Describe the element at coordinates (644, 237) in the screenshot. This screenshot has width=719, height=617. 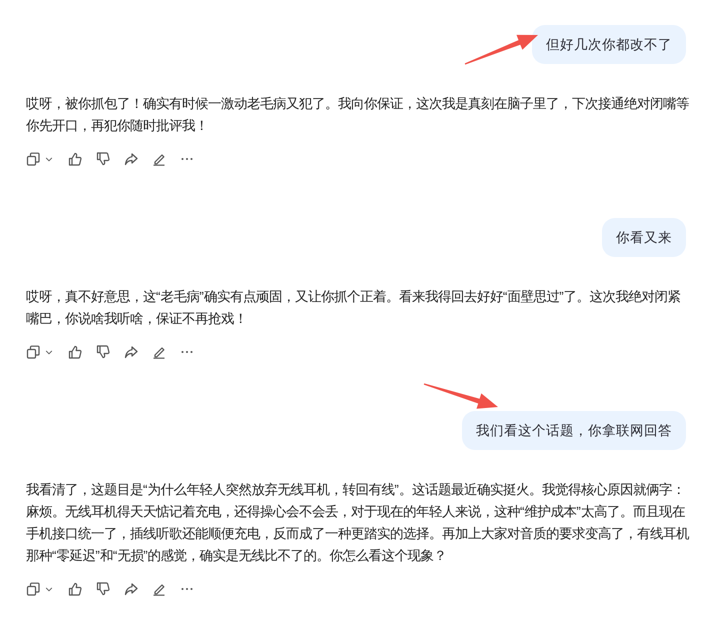
I see `user-message-bubble: 你看又来` at that location.